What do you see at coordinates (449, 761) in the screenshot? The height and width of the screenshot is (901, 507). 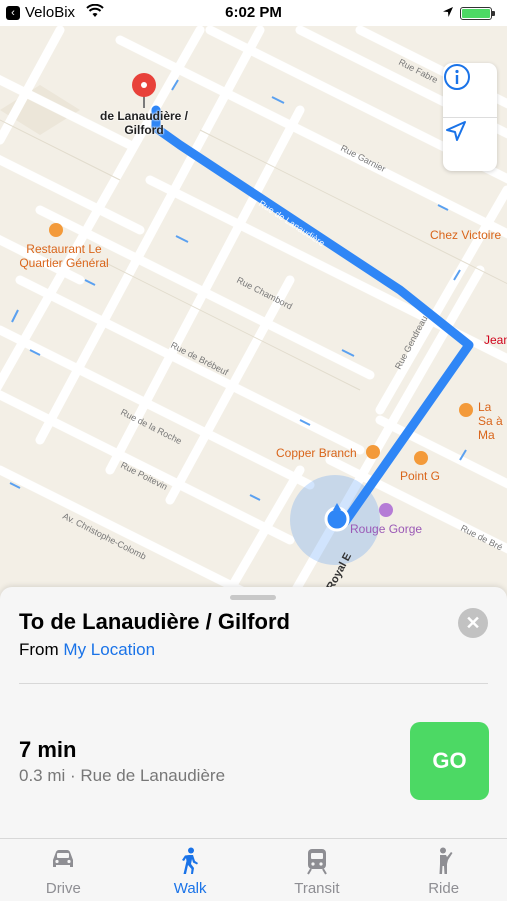 I see `go-button: GO` at bounding box center [449, 761].